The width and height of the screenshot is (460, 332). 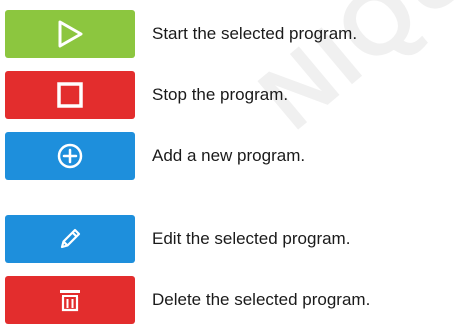 I want to click on start-description: Start the selected program., so click(x=255, y=33).